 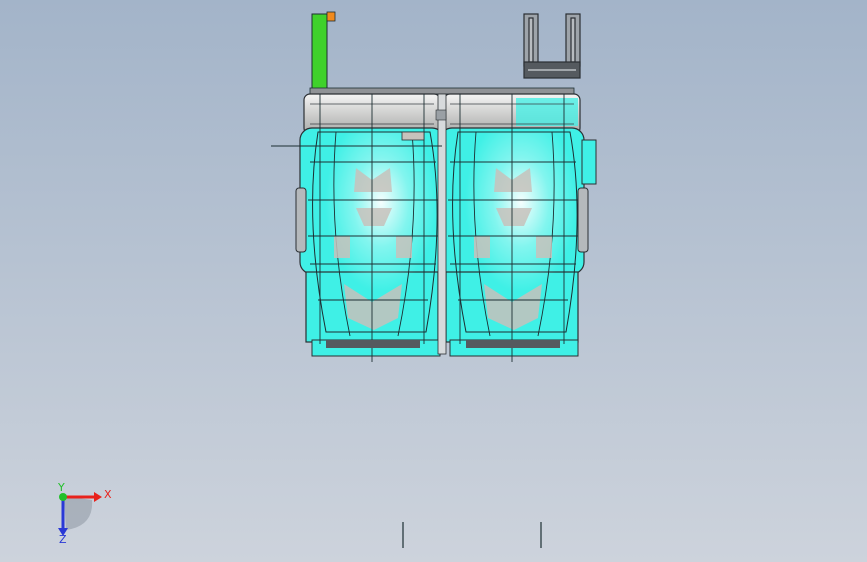 What do you see at coordinates (98, 497) in the screenshot?
I see `x-axis-arrowhead` at bounding box center [98, 497].